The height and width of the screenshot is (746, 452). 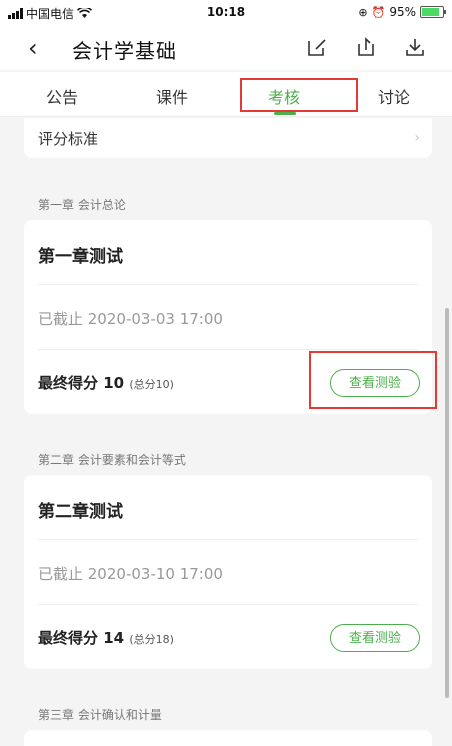 What do you see at coordinates (130, 574) in the screenshot?
I see `quiz-deadline: 已截止 2020-03-10 17:00` at bounding box center [130, 574].